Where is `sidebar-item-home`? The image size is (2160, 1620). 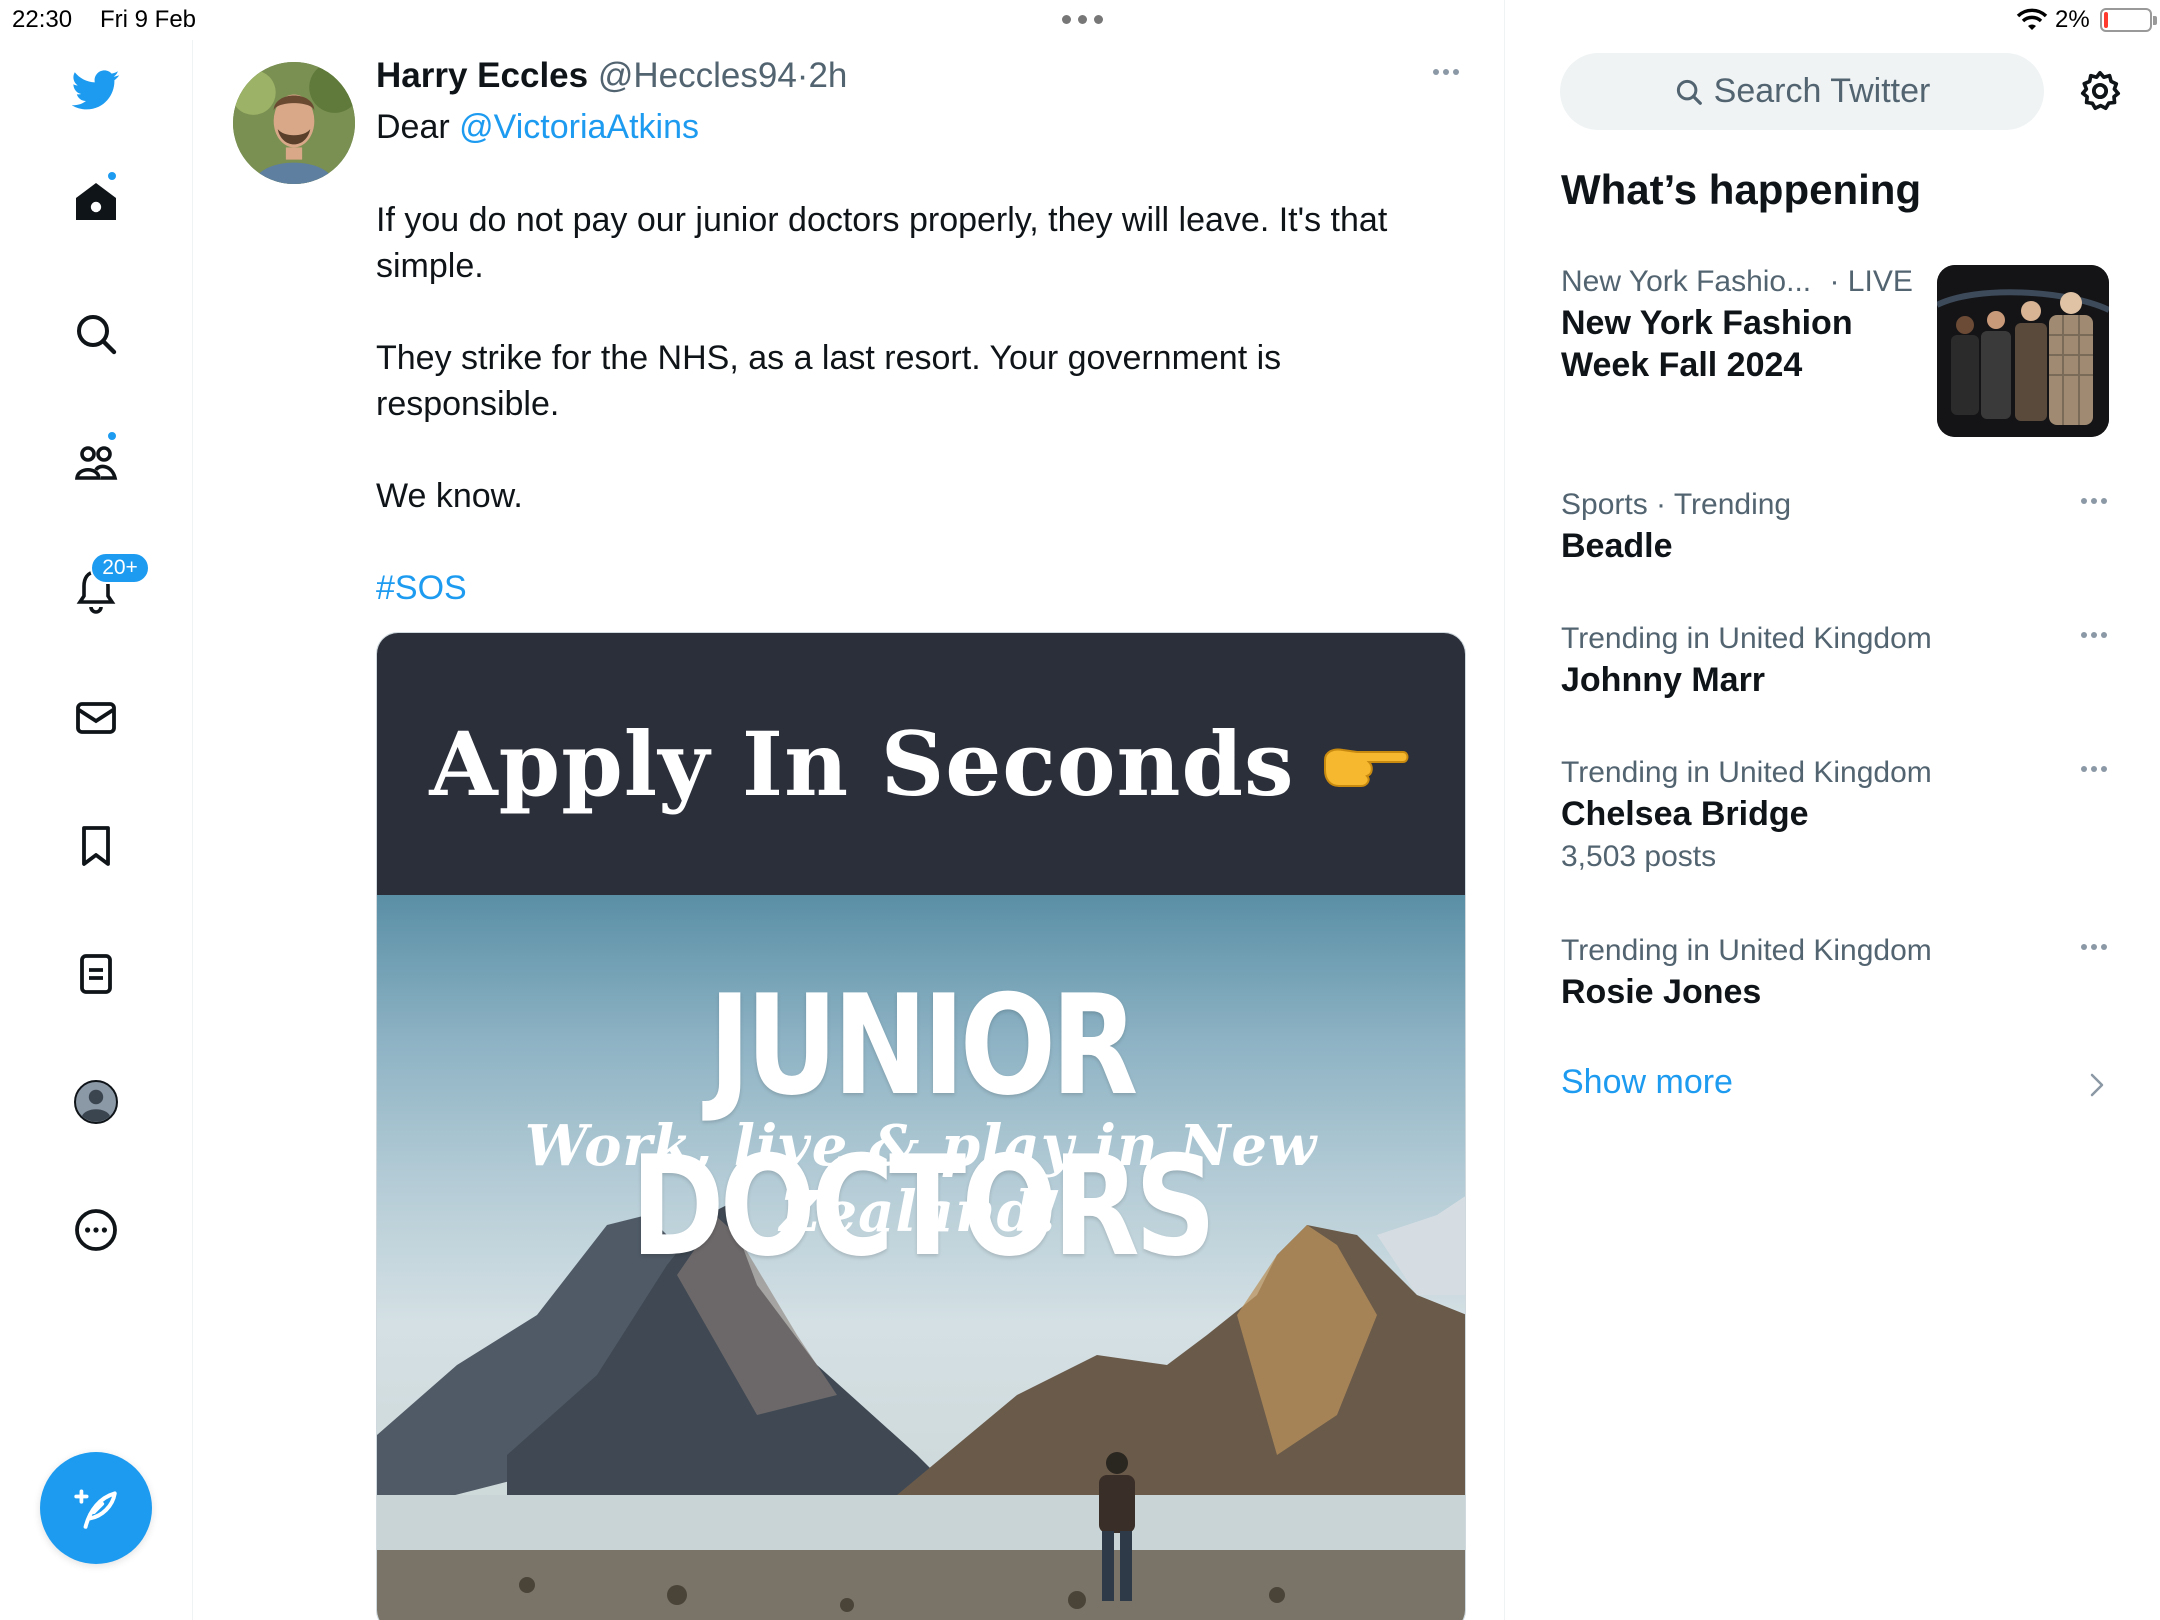 sidebar-item-home is located at coordinates (96, 202).